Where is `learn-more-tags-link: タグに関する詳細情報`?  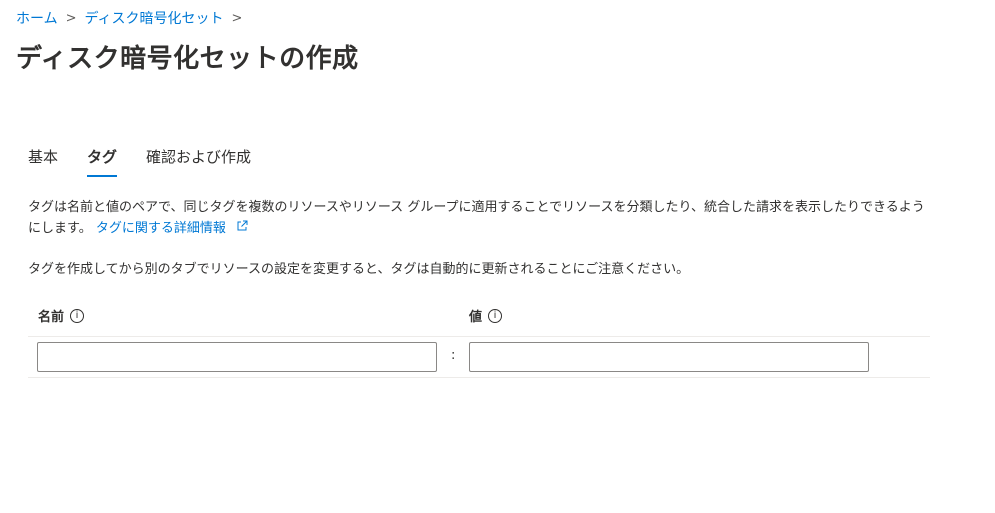 learn-more-tags-link: タグに関する詳細情報 is located at coordinates (171, 228).